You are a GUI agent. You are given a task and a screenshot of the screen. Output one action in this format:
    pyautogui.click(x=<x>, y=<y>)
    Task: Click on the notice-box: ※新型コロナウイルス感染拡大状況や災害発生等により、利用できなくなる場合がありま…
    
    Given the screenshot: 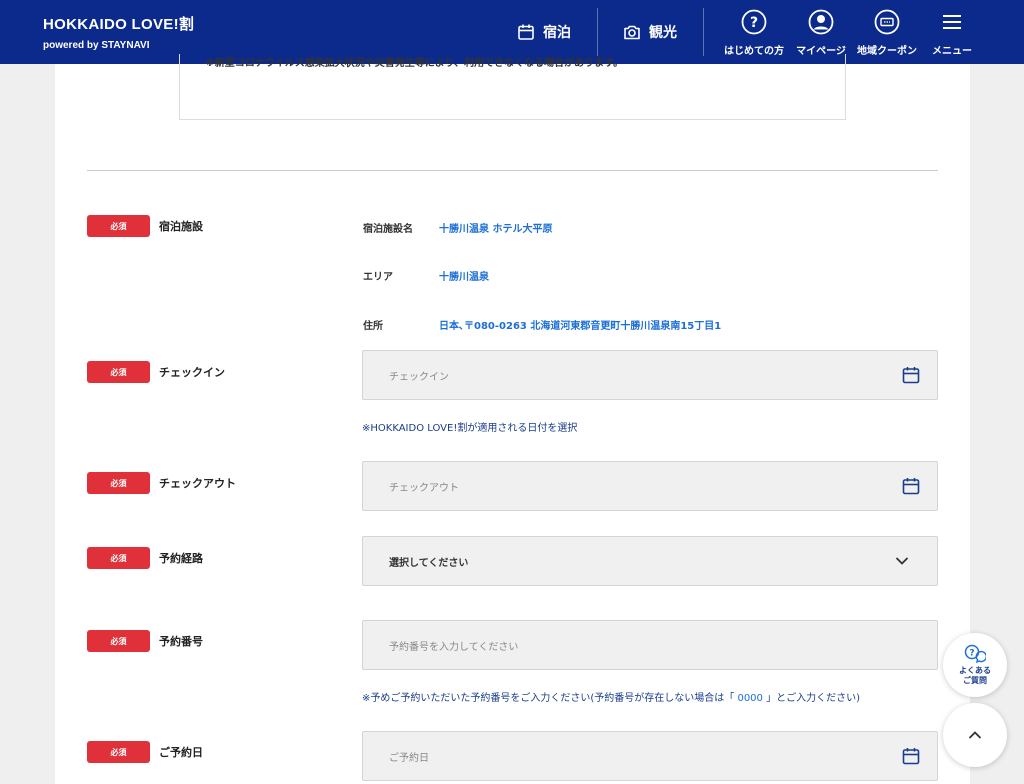 What is the action you would take?
    pyautogui.click(x=512, y=87)
    